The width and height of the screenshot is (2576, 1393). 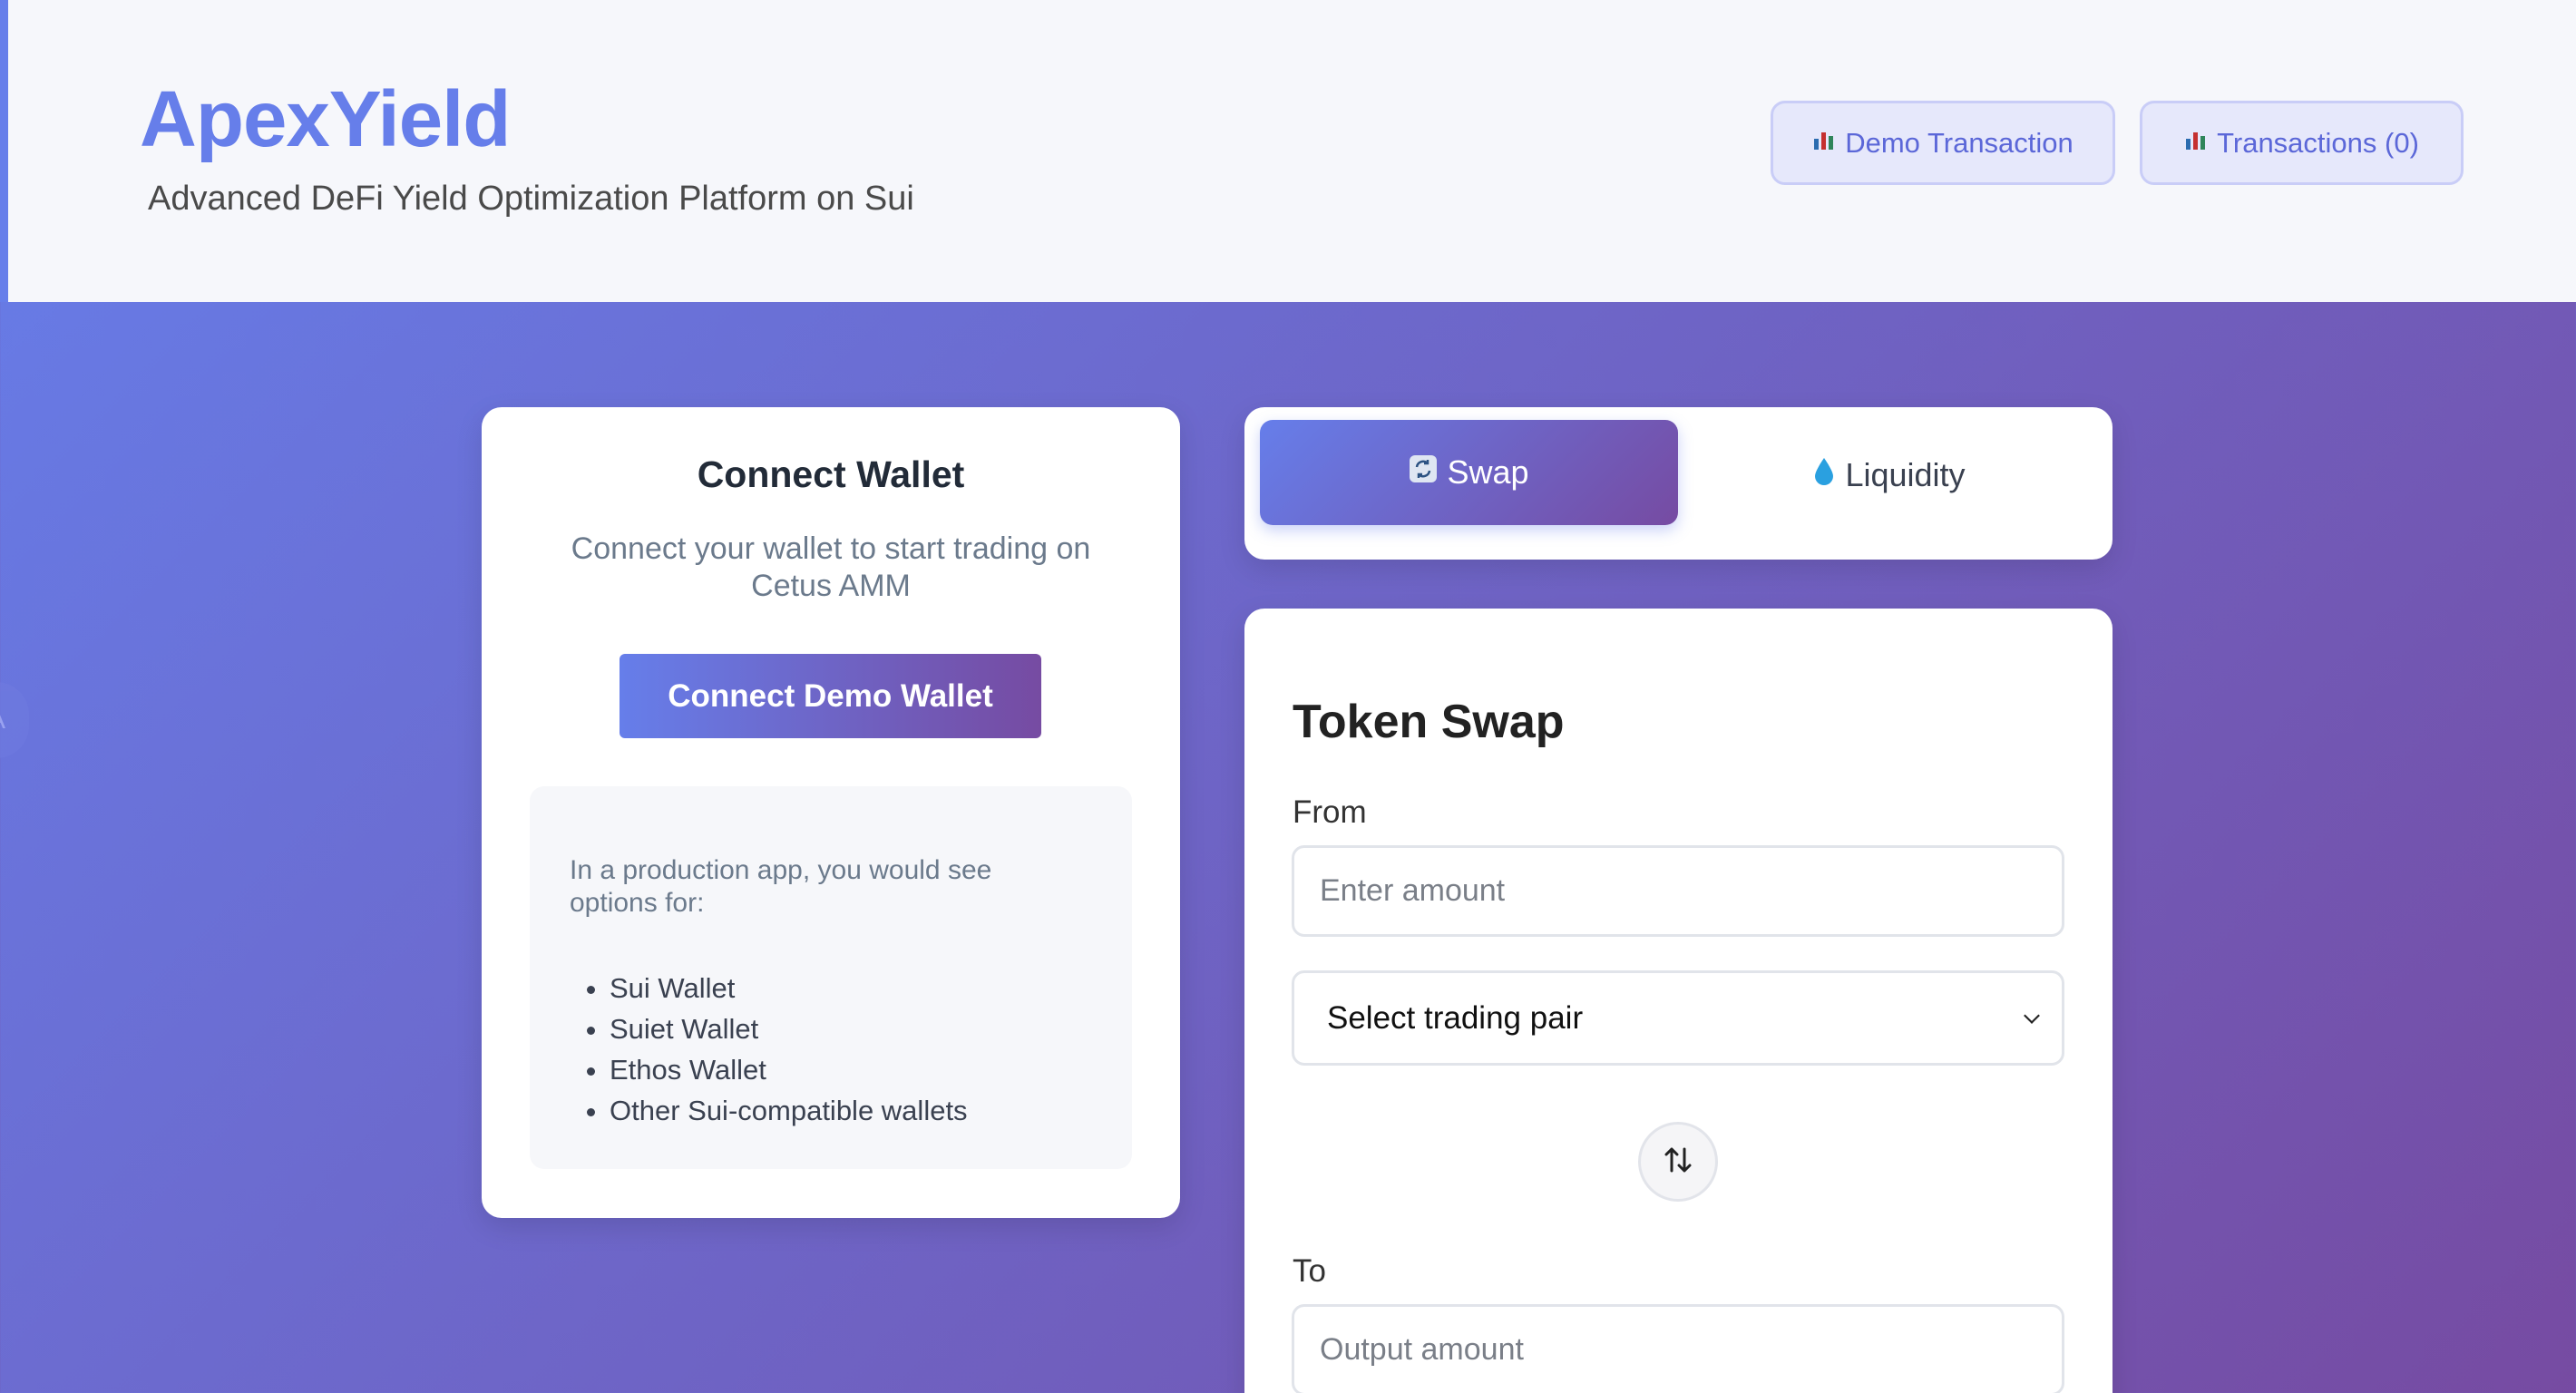 I want to click on tab-liquidity: Liquidity, so click(x=1889, y=475).